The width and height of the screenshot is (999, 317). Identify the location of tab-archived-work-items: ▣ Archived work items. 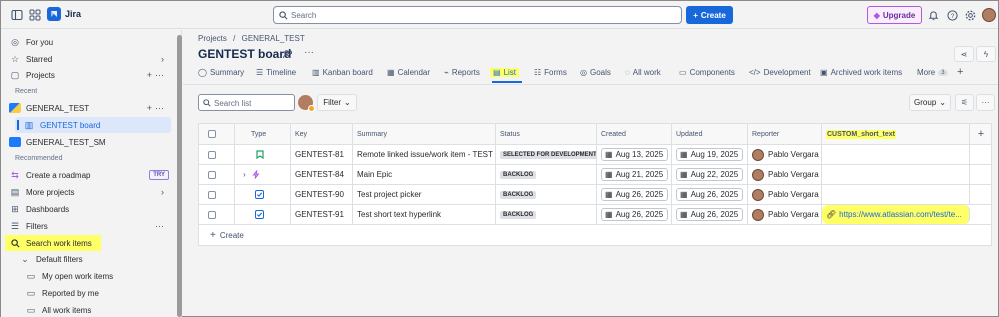
(861, 72).